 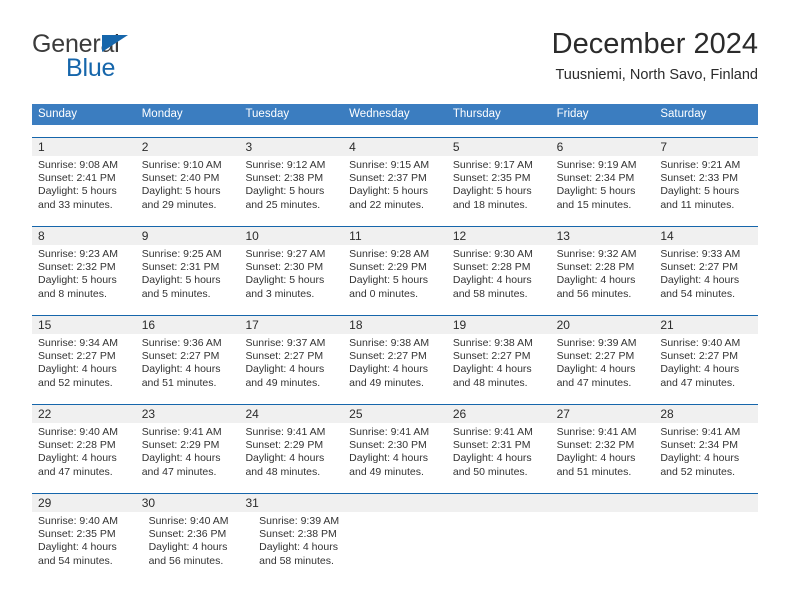 I want to click on day-number: 18, so click(x=395, y=325).